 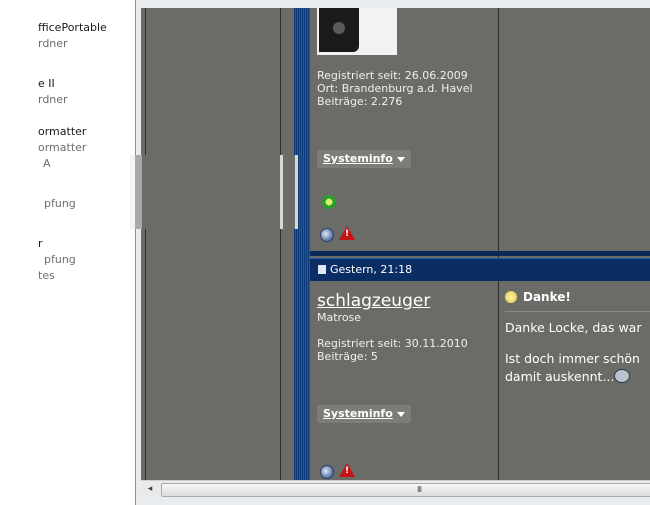 What do you see at coordinates (573, 327) in the screenshot?
I see `post-message-line: Danke Locke, das war` at bounding box center [573, 327].